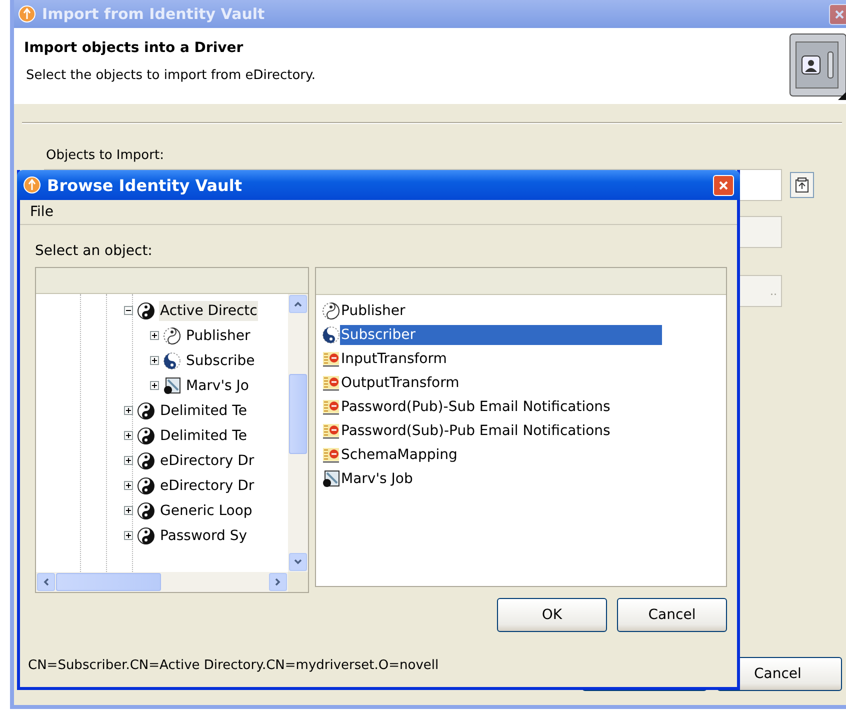 Image resolution: width=846 pixels, height=711 pixels. What do you see at coordinates (399, 455) in the screenshot?
I see `list-item: SchemaMapping` at bounding box center [399, 455].